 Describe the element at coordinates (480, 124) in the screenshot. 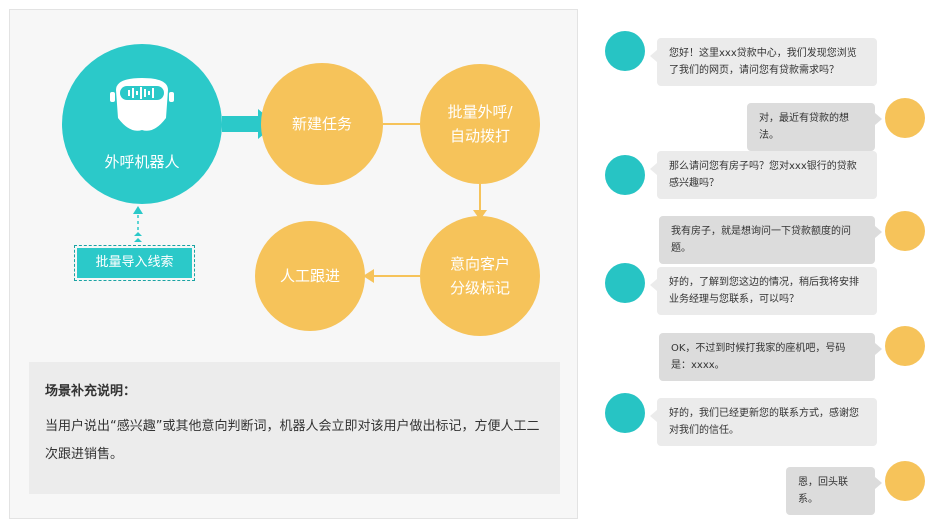

I see `batch-call-node-label: 批量外呼/ 自动拨打` at that location.